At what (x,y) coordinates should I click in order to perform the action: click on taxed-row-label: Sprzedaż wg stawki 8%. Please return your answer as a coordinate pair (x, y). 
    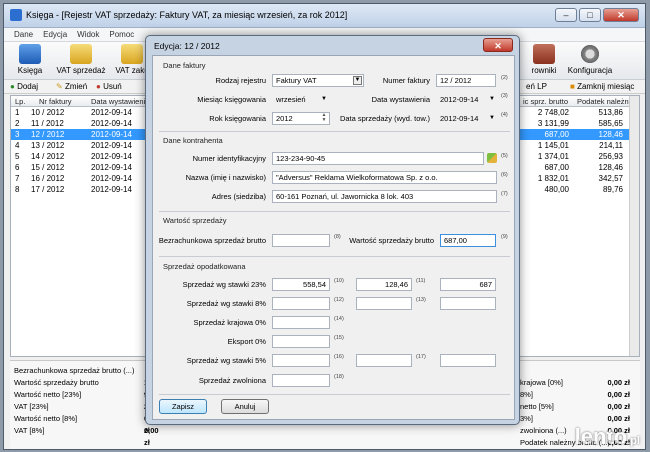
    Looking at the image, I should click on (226, 303).